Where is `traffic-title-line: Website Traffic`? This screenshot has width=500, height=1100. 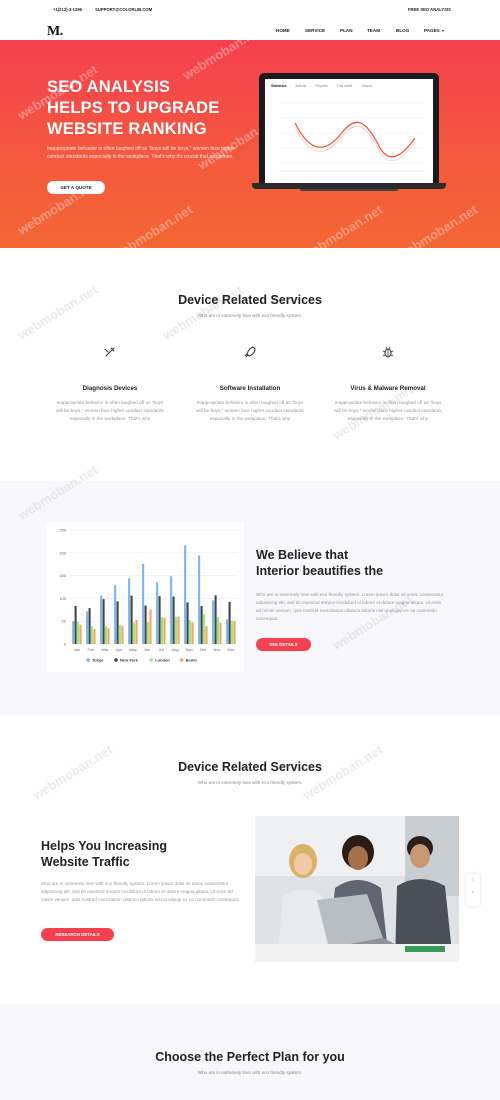
traffic-title-line: Website Traffic is located at coordinates (85, 862).